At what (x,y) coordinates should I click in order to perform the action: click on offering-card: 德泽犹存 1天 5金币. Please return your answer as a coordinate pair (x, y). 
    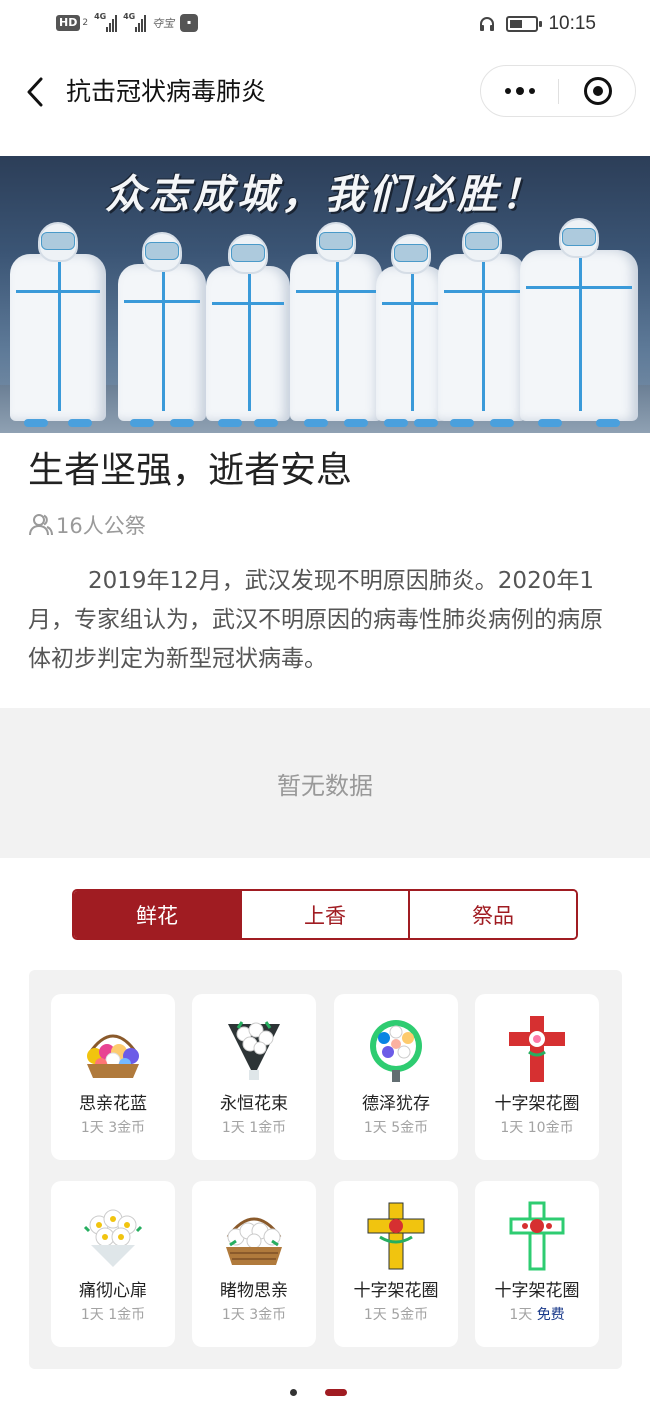
    Looking at the image, I should click on (396, 1077).